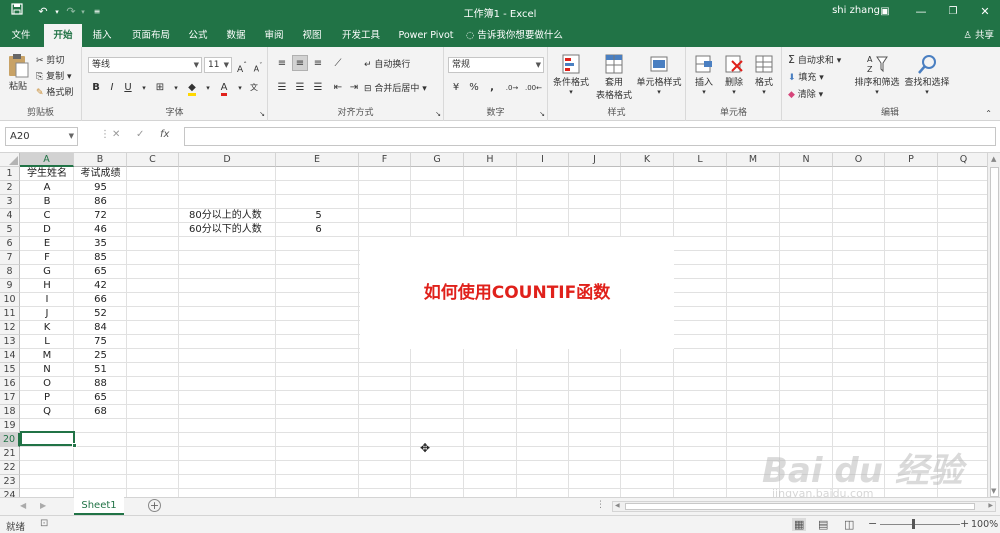  What do you see at coordinates (474, 87) in the screenshot?
I see `percent-icon: %` at bounding box center [474, 87].